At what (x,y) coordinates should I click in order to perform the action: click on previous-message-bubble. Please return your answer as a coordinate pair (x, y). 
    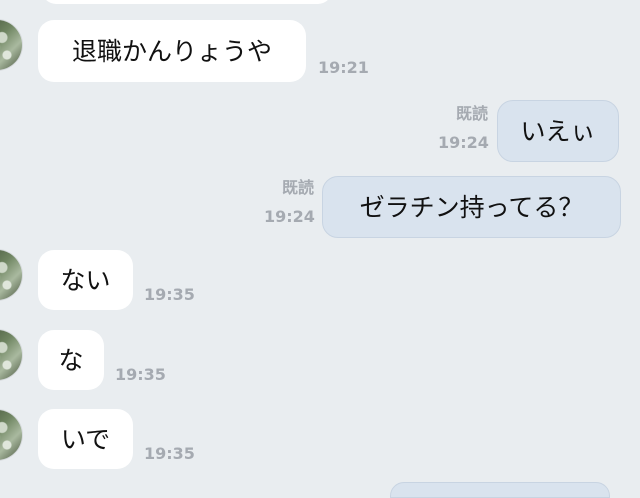
    Looking at the image, I should click on (187, 2).